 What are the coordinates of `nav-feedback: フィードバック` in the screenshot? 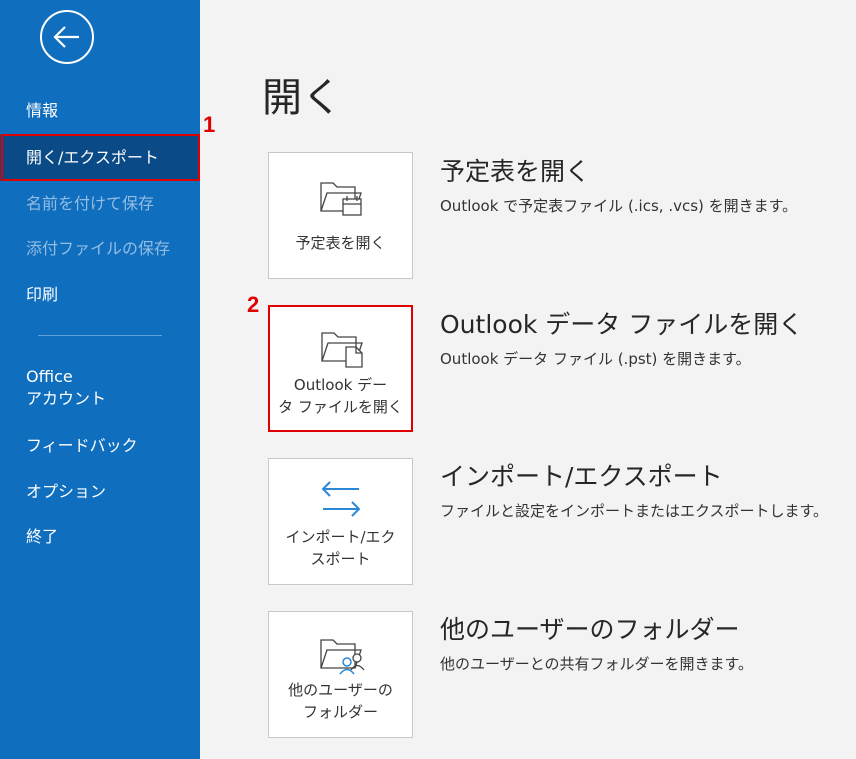 It's located at (100, 446).